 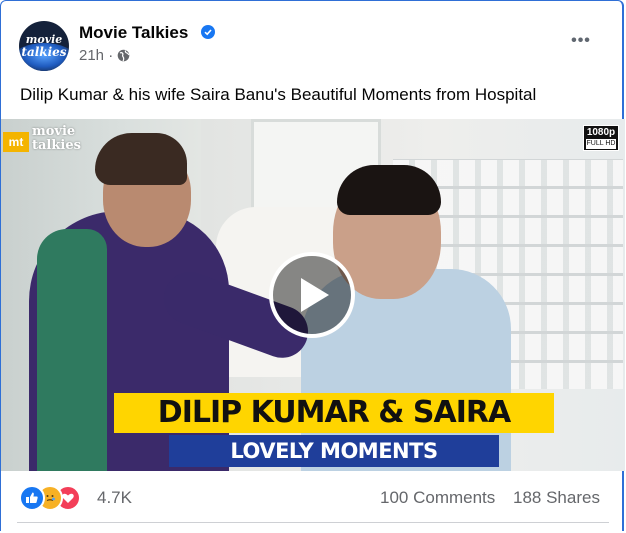 What do you see at coordinates (16, 142) in the screenshot?
I see `watermark-logo-icon: mt` at bounding box center [16, 142].